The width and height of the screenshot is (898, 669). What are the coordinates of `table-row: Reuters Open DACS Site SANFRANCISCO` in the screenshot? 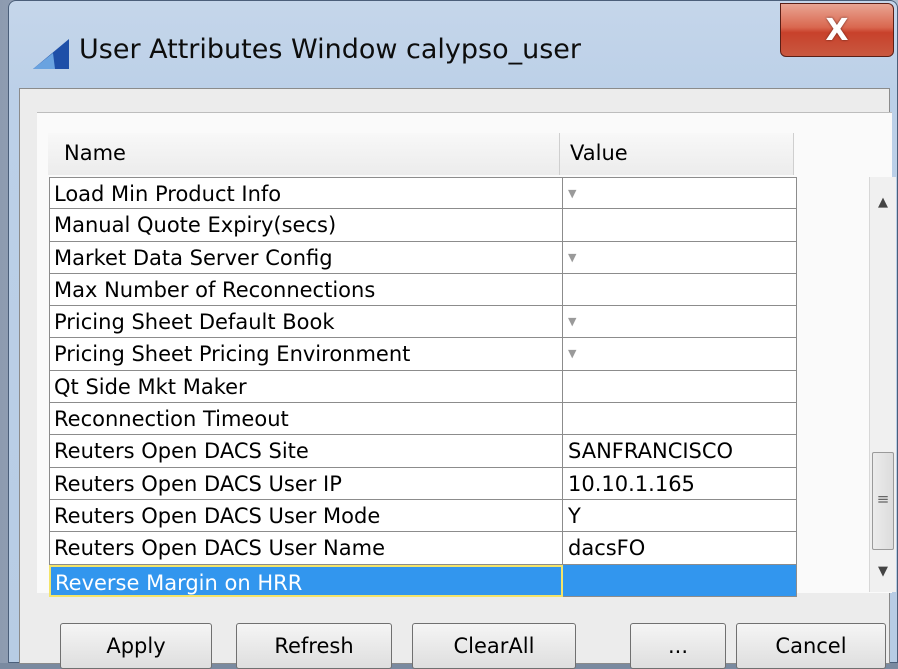 It's located at (424, 451).